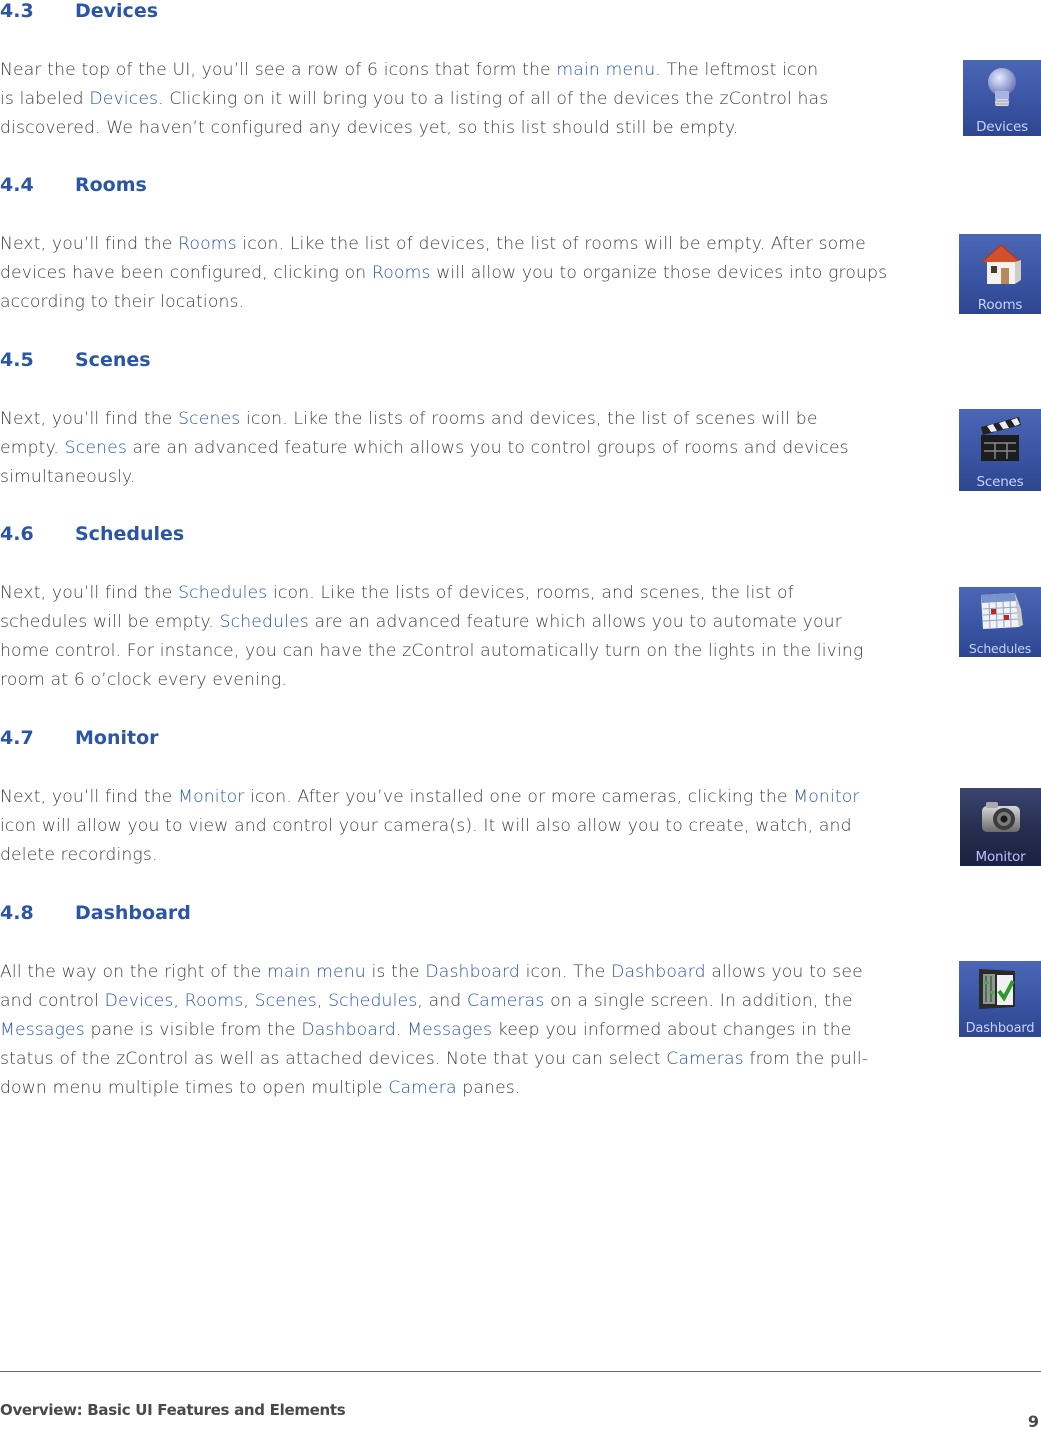 The height and width of the screenshot is (1431, 1041). I want to click on highlighted-term: main menu, so click(606, 70).